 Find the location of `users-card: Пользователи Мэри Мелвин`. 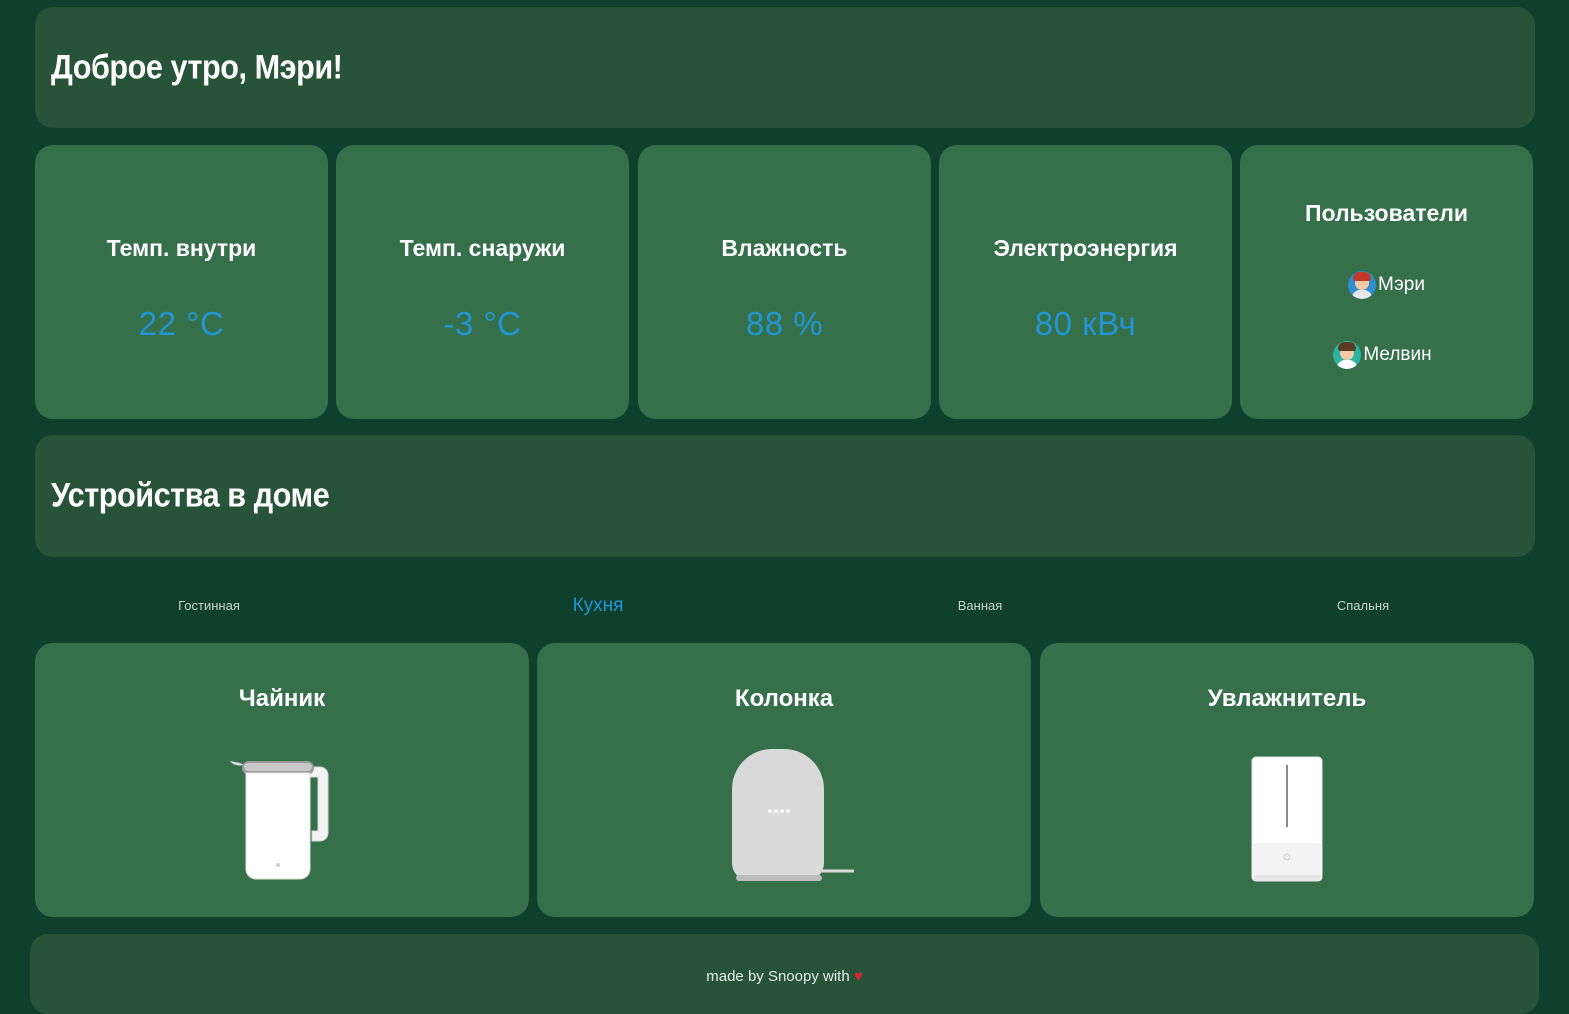

users-card: Пользователи Мэри Мелвин is located at coordinates (1386, 282).